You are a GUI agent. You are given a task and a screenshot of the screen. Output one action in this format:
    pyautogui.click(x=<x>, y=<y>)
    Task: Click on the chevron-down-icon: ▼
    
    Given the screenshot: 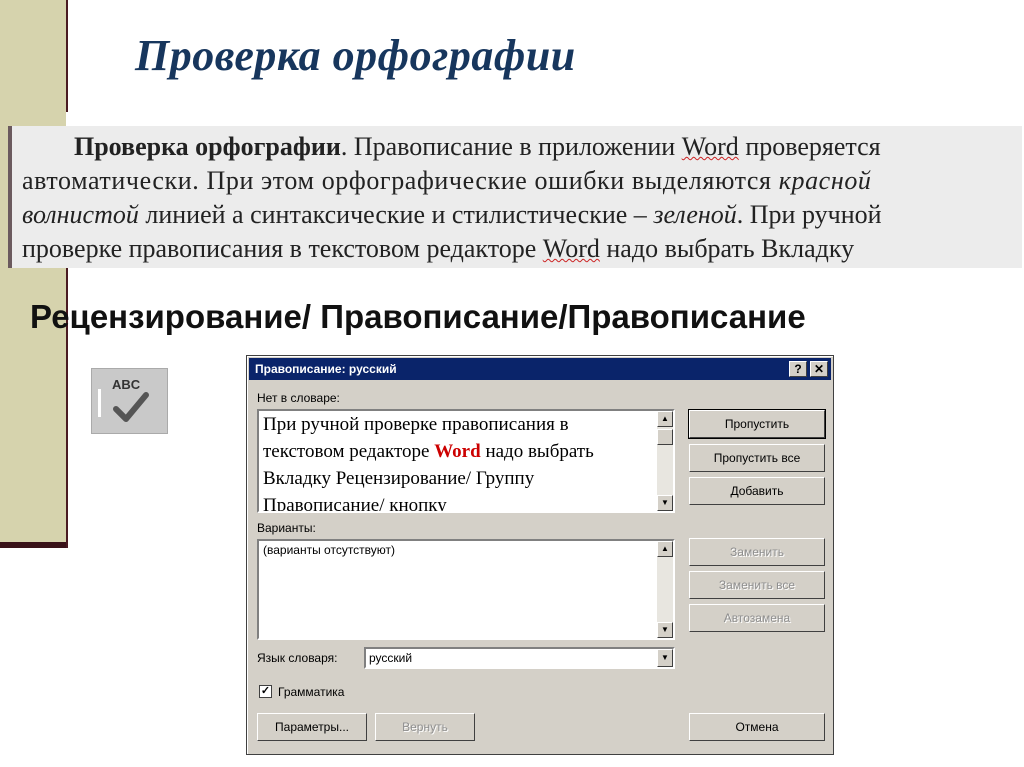 What is the action you would take?
    pyautogui.click(x=665, y=658)
    